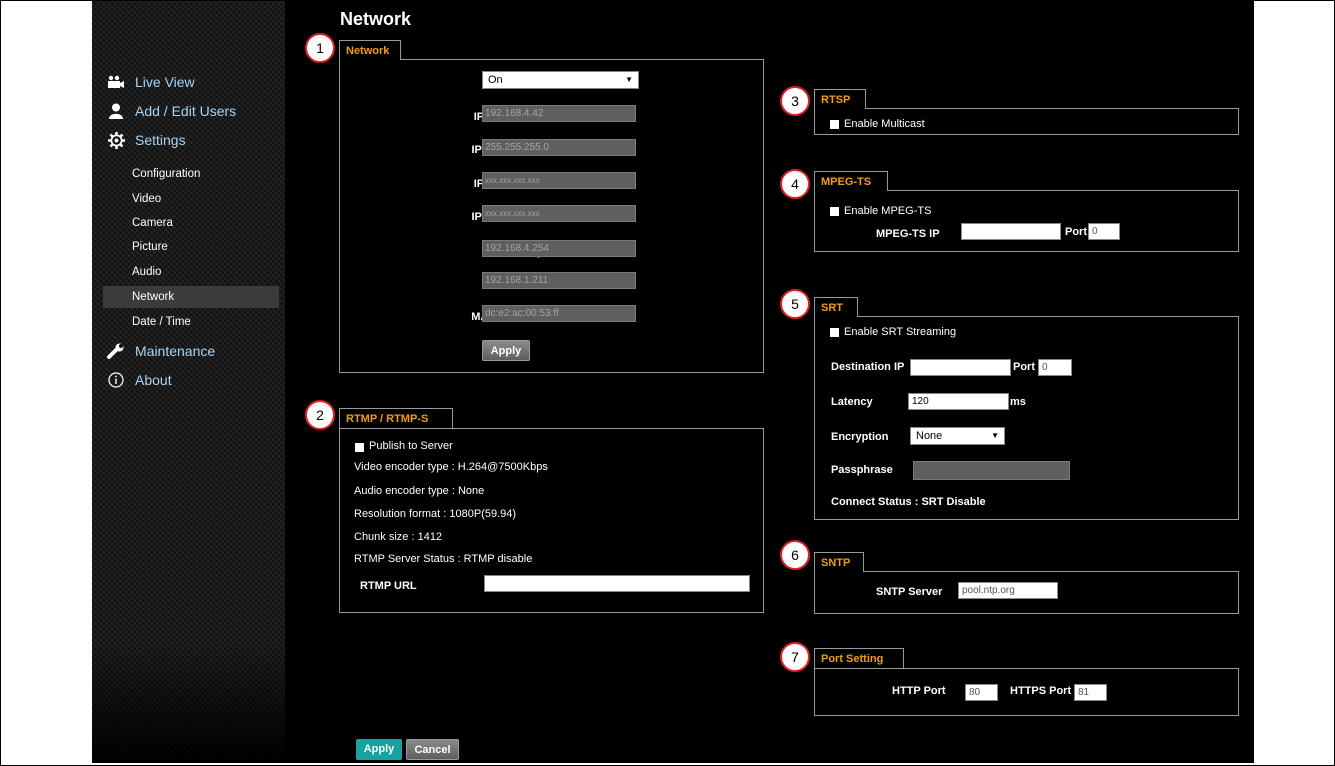 The width and height of the screenshot is (1335, 766). What do you see at coordinates (359, 447) in the screenshot?
I see `publish-to-server-checkbox` at bounding box center [359, 447].